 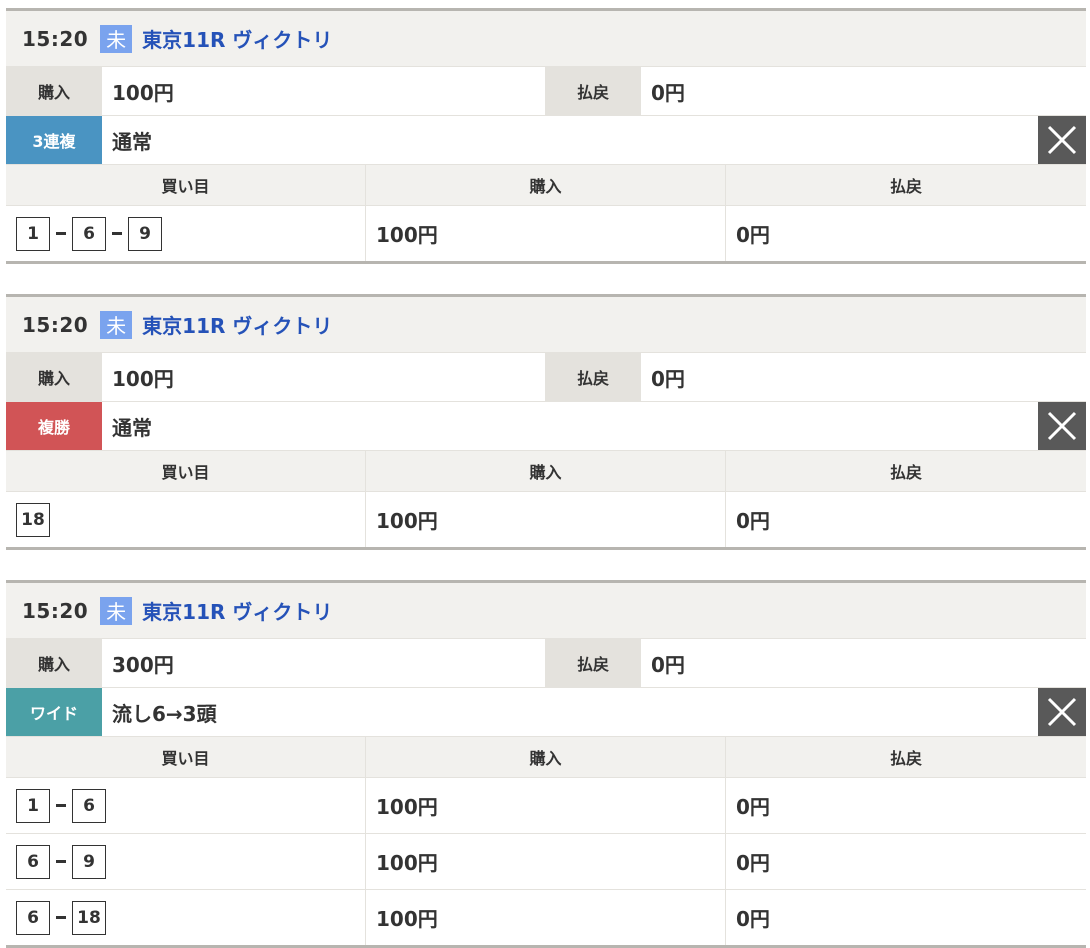 What do you see at coordinates (186, 861) in the screenshot?
I see `combo-cell: 6 9` at bounding box center [186, 861].